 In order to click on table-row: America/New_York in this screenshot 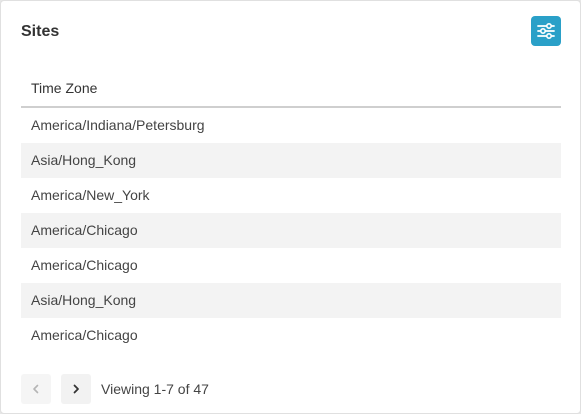, I will do `click(291, 195)`.